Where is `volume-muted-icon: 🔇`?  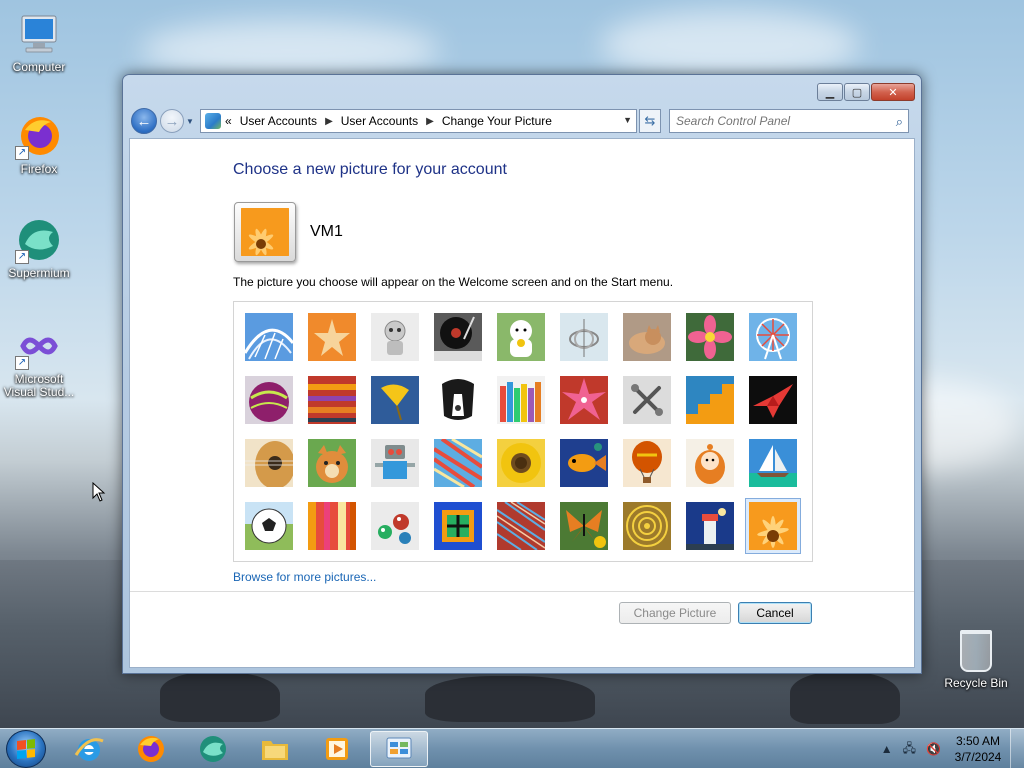
volume-muted-icon: 🔇 is located at coordinates (933, 749).